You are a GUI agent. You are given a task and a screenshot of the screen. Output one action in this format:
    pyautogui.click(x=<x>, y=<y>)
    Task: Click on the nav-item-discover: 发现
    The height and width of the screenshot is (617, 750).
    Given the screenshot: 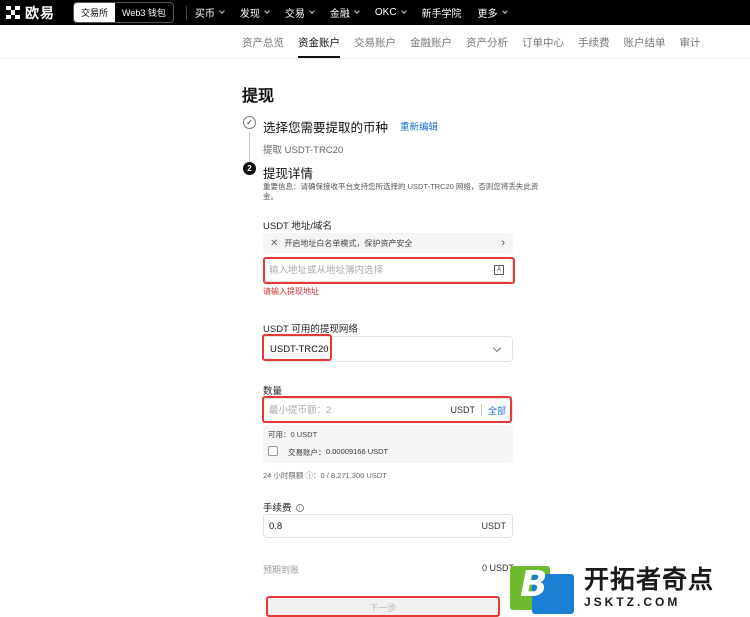 What is the action you would take?
    pyautogui.click(x=255, y=12)
    